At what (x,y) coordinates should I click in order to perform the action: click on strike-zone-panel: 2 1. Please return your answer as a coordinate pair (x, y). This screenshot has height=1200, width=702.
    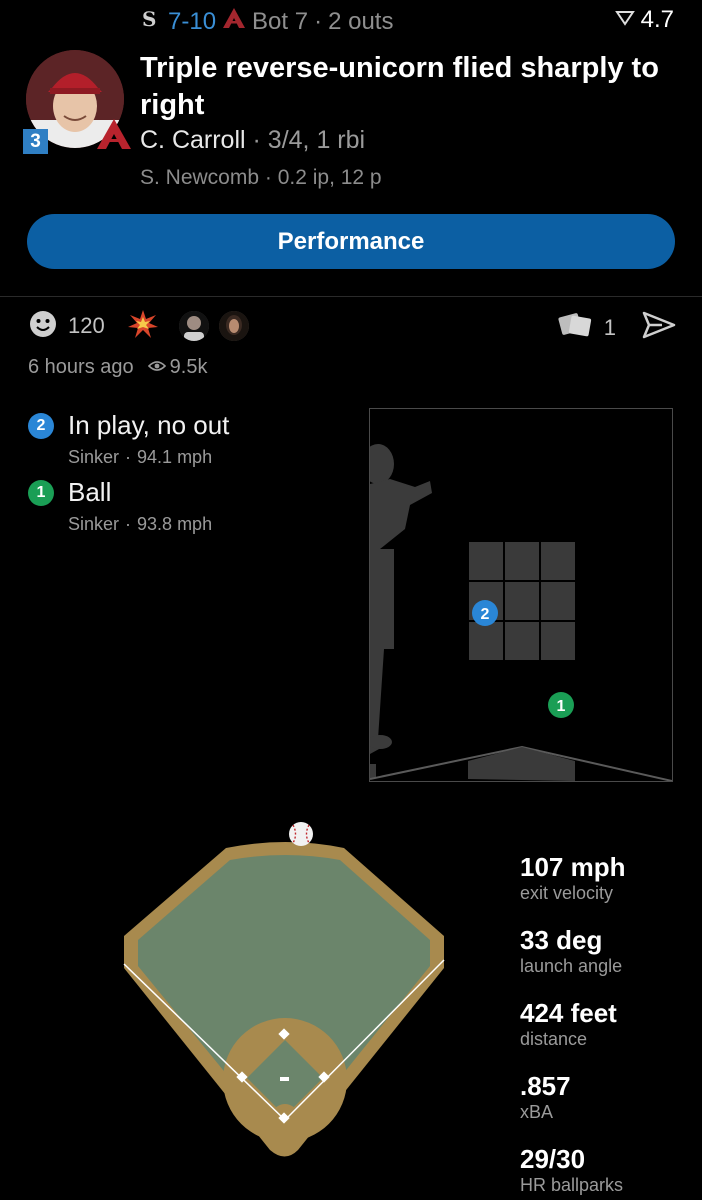
    Looking at the image, I should click on (521, 595).